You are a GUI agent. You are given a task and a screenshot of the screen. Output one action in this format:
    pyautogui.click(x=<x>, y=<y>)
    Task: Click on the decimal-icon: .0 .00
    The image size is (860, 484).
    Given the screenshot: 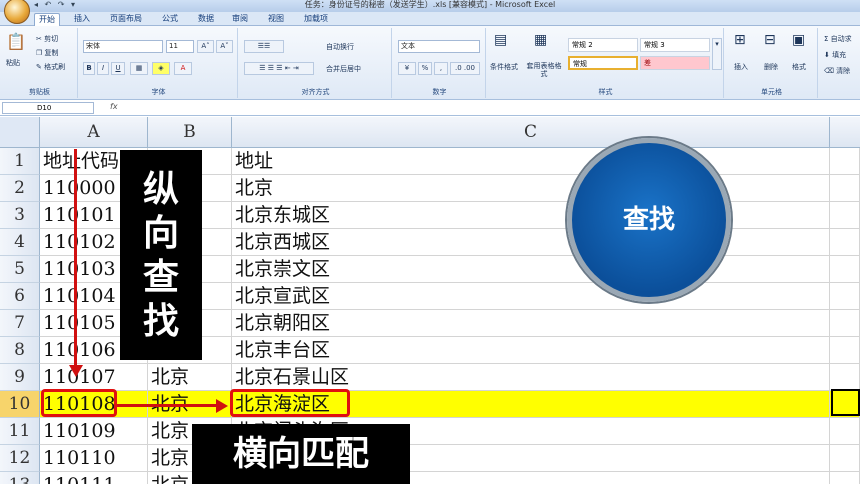 What is the action you would take?
    pyautogui.click(x=465, y=68)
    